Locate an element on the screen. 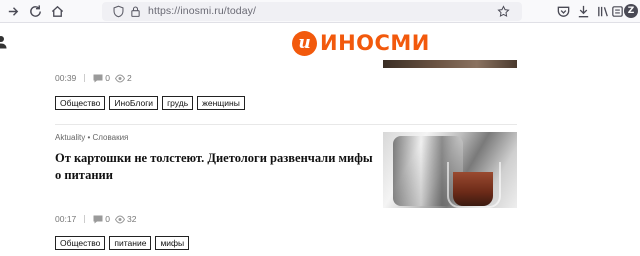  home-icon is located at coordinates (57, 11).